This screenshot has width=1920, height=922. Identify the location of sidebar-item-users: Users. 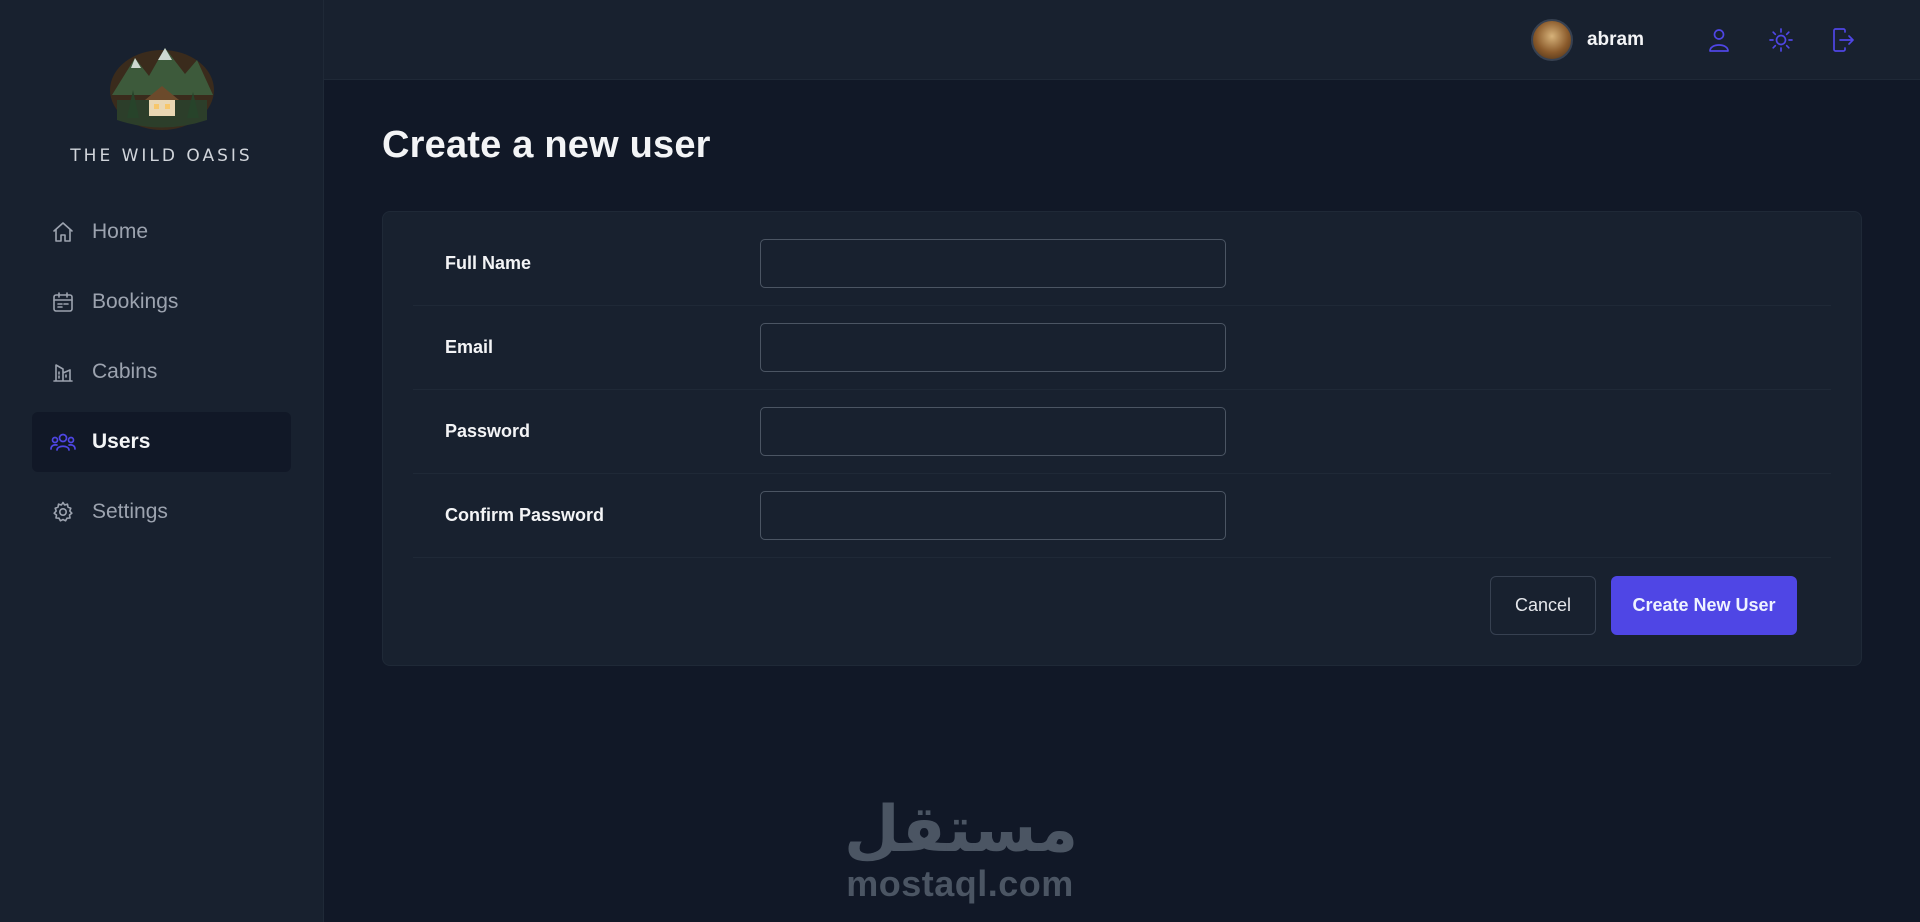
(161, 442).